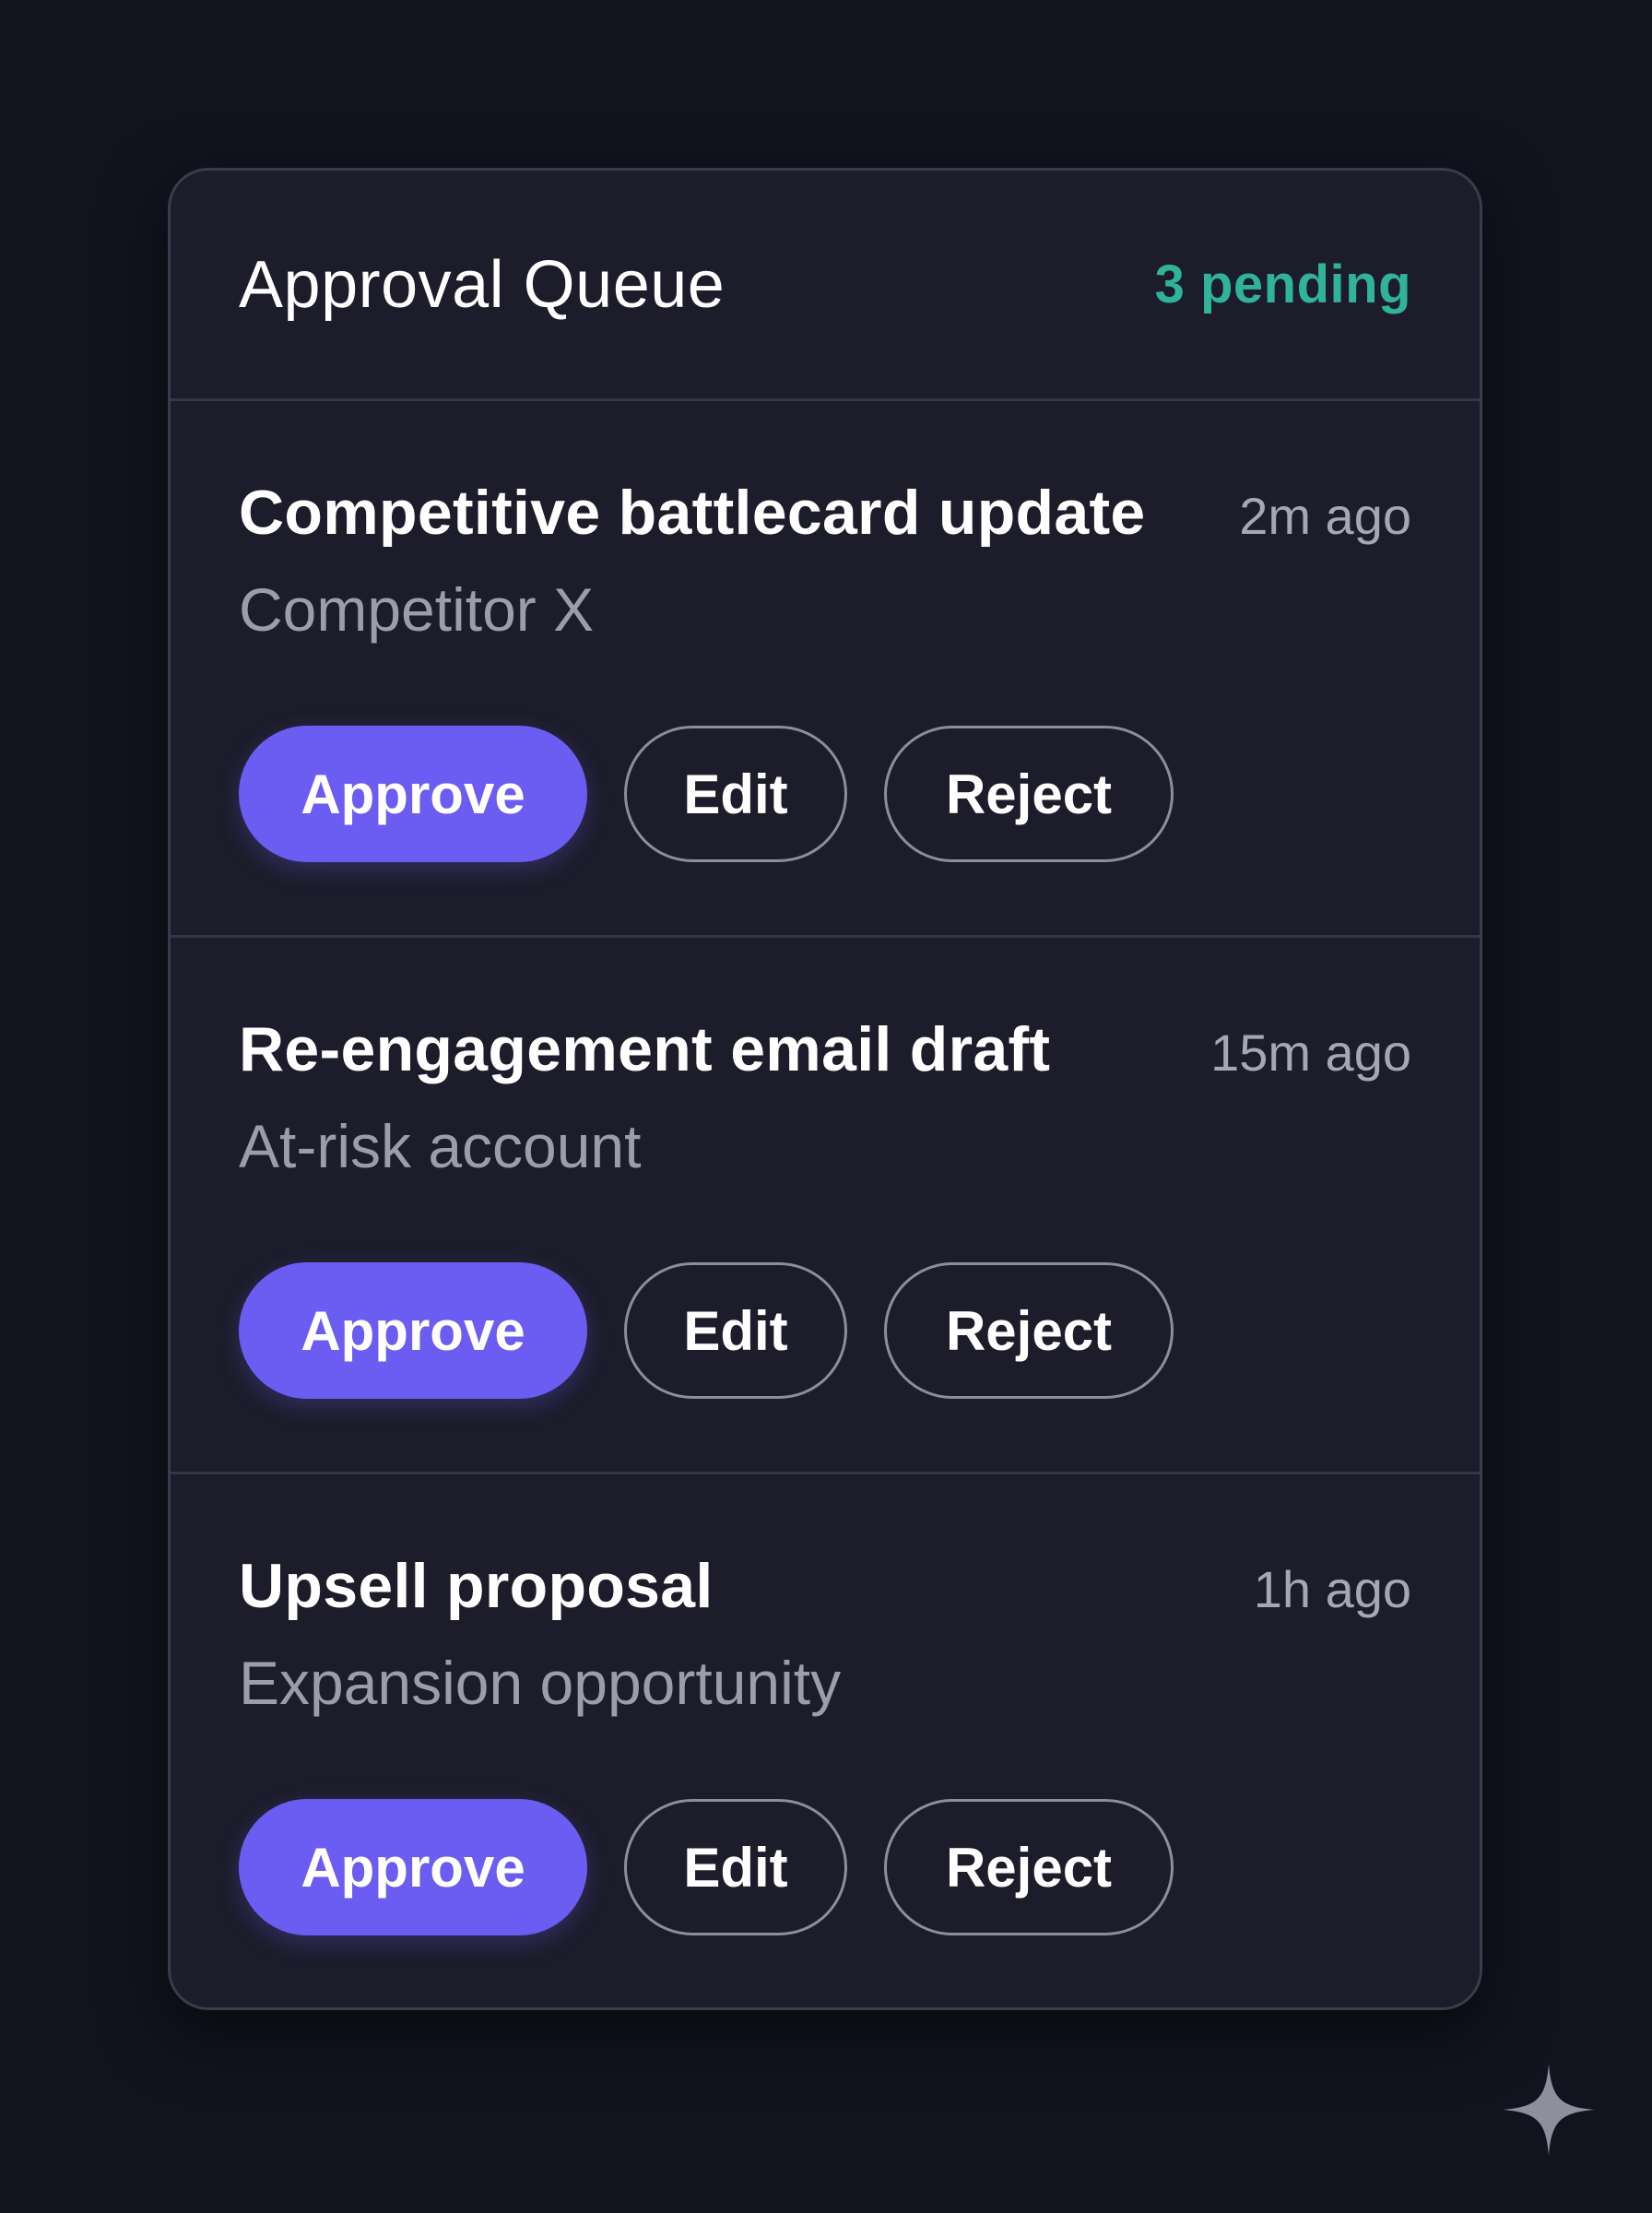 Image resolution: width=1652 pixels, height=2213 pixels. Describe the element at coordinates (540, 1683) in the screenshot. I see `approval-item-subtitle: Expansion opportunity` at that location.